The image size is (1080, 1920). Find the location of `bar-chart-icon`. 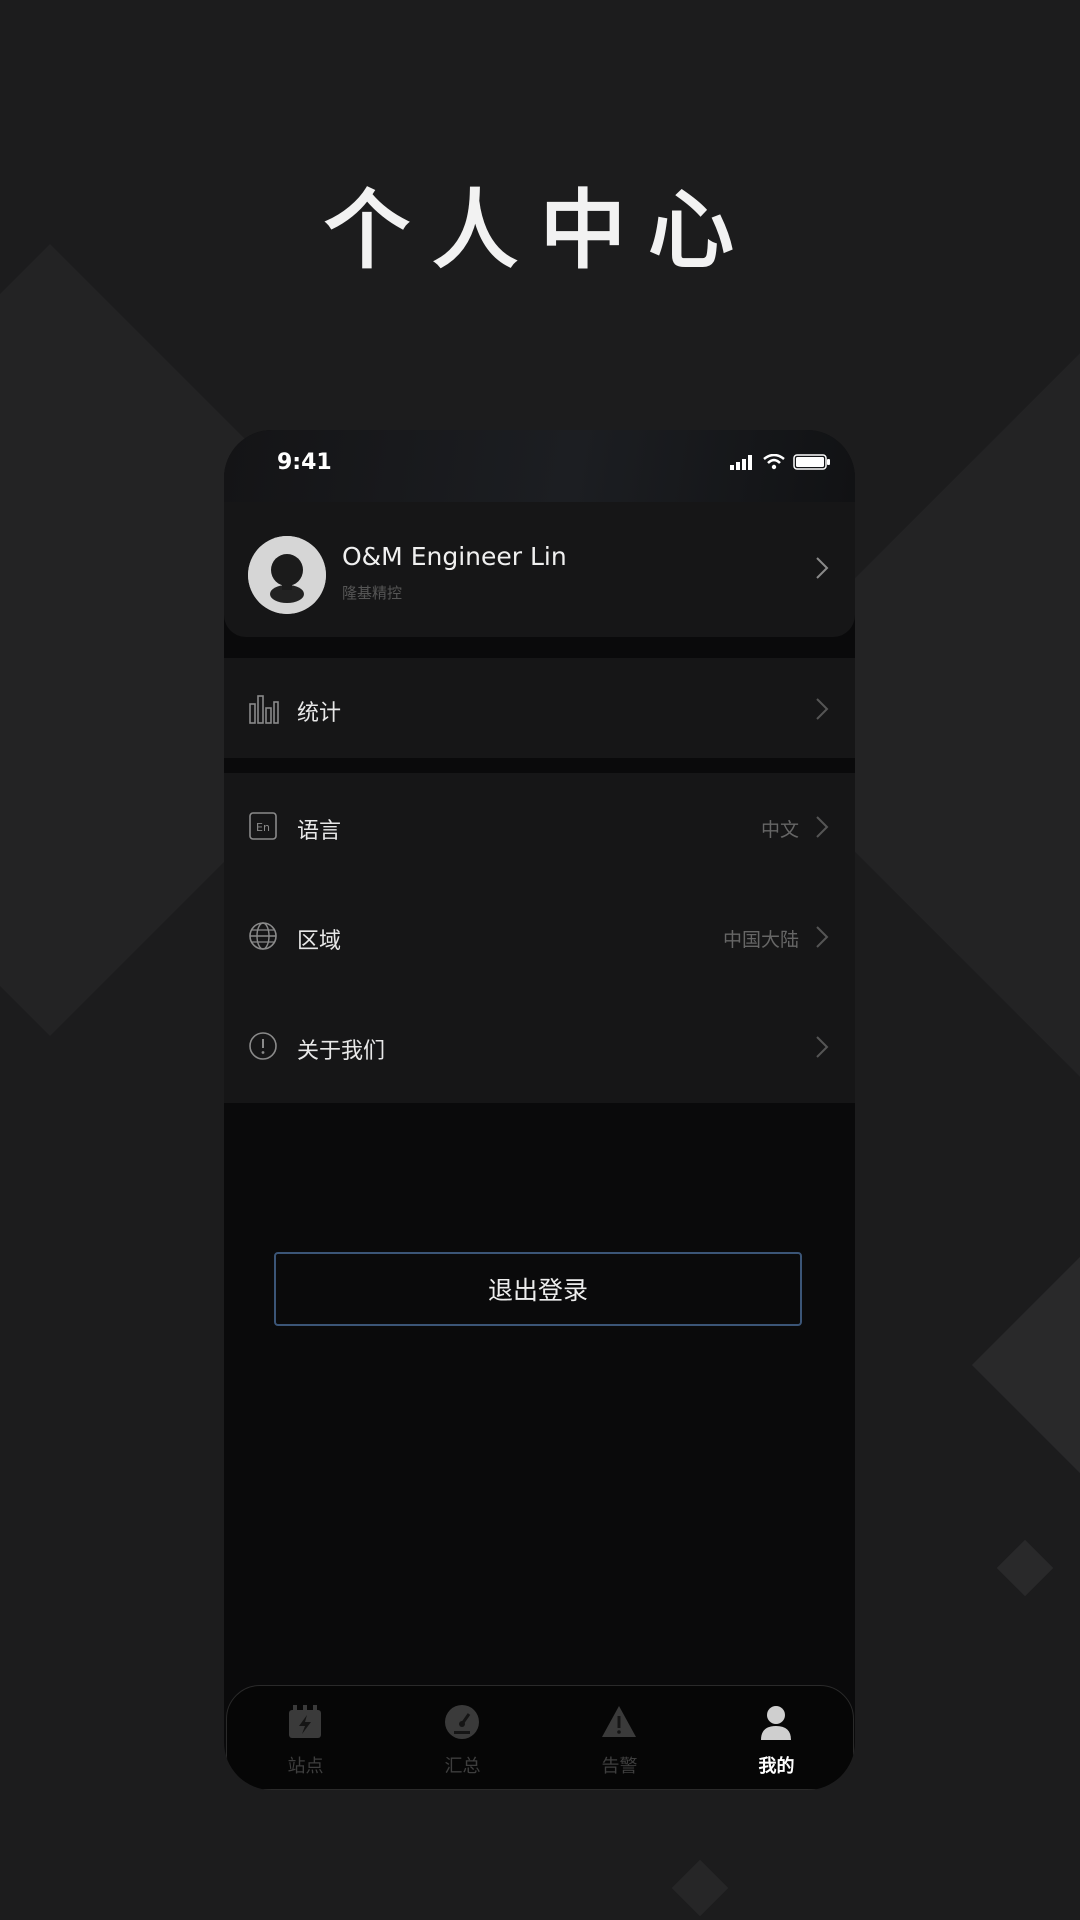

bar-chart-icon is located at coordinates (264, 709).